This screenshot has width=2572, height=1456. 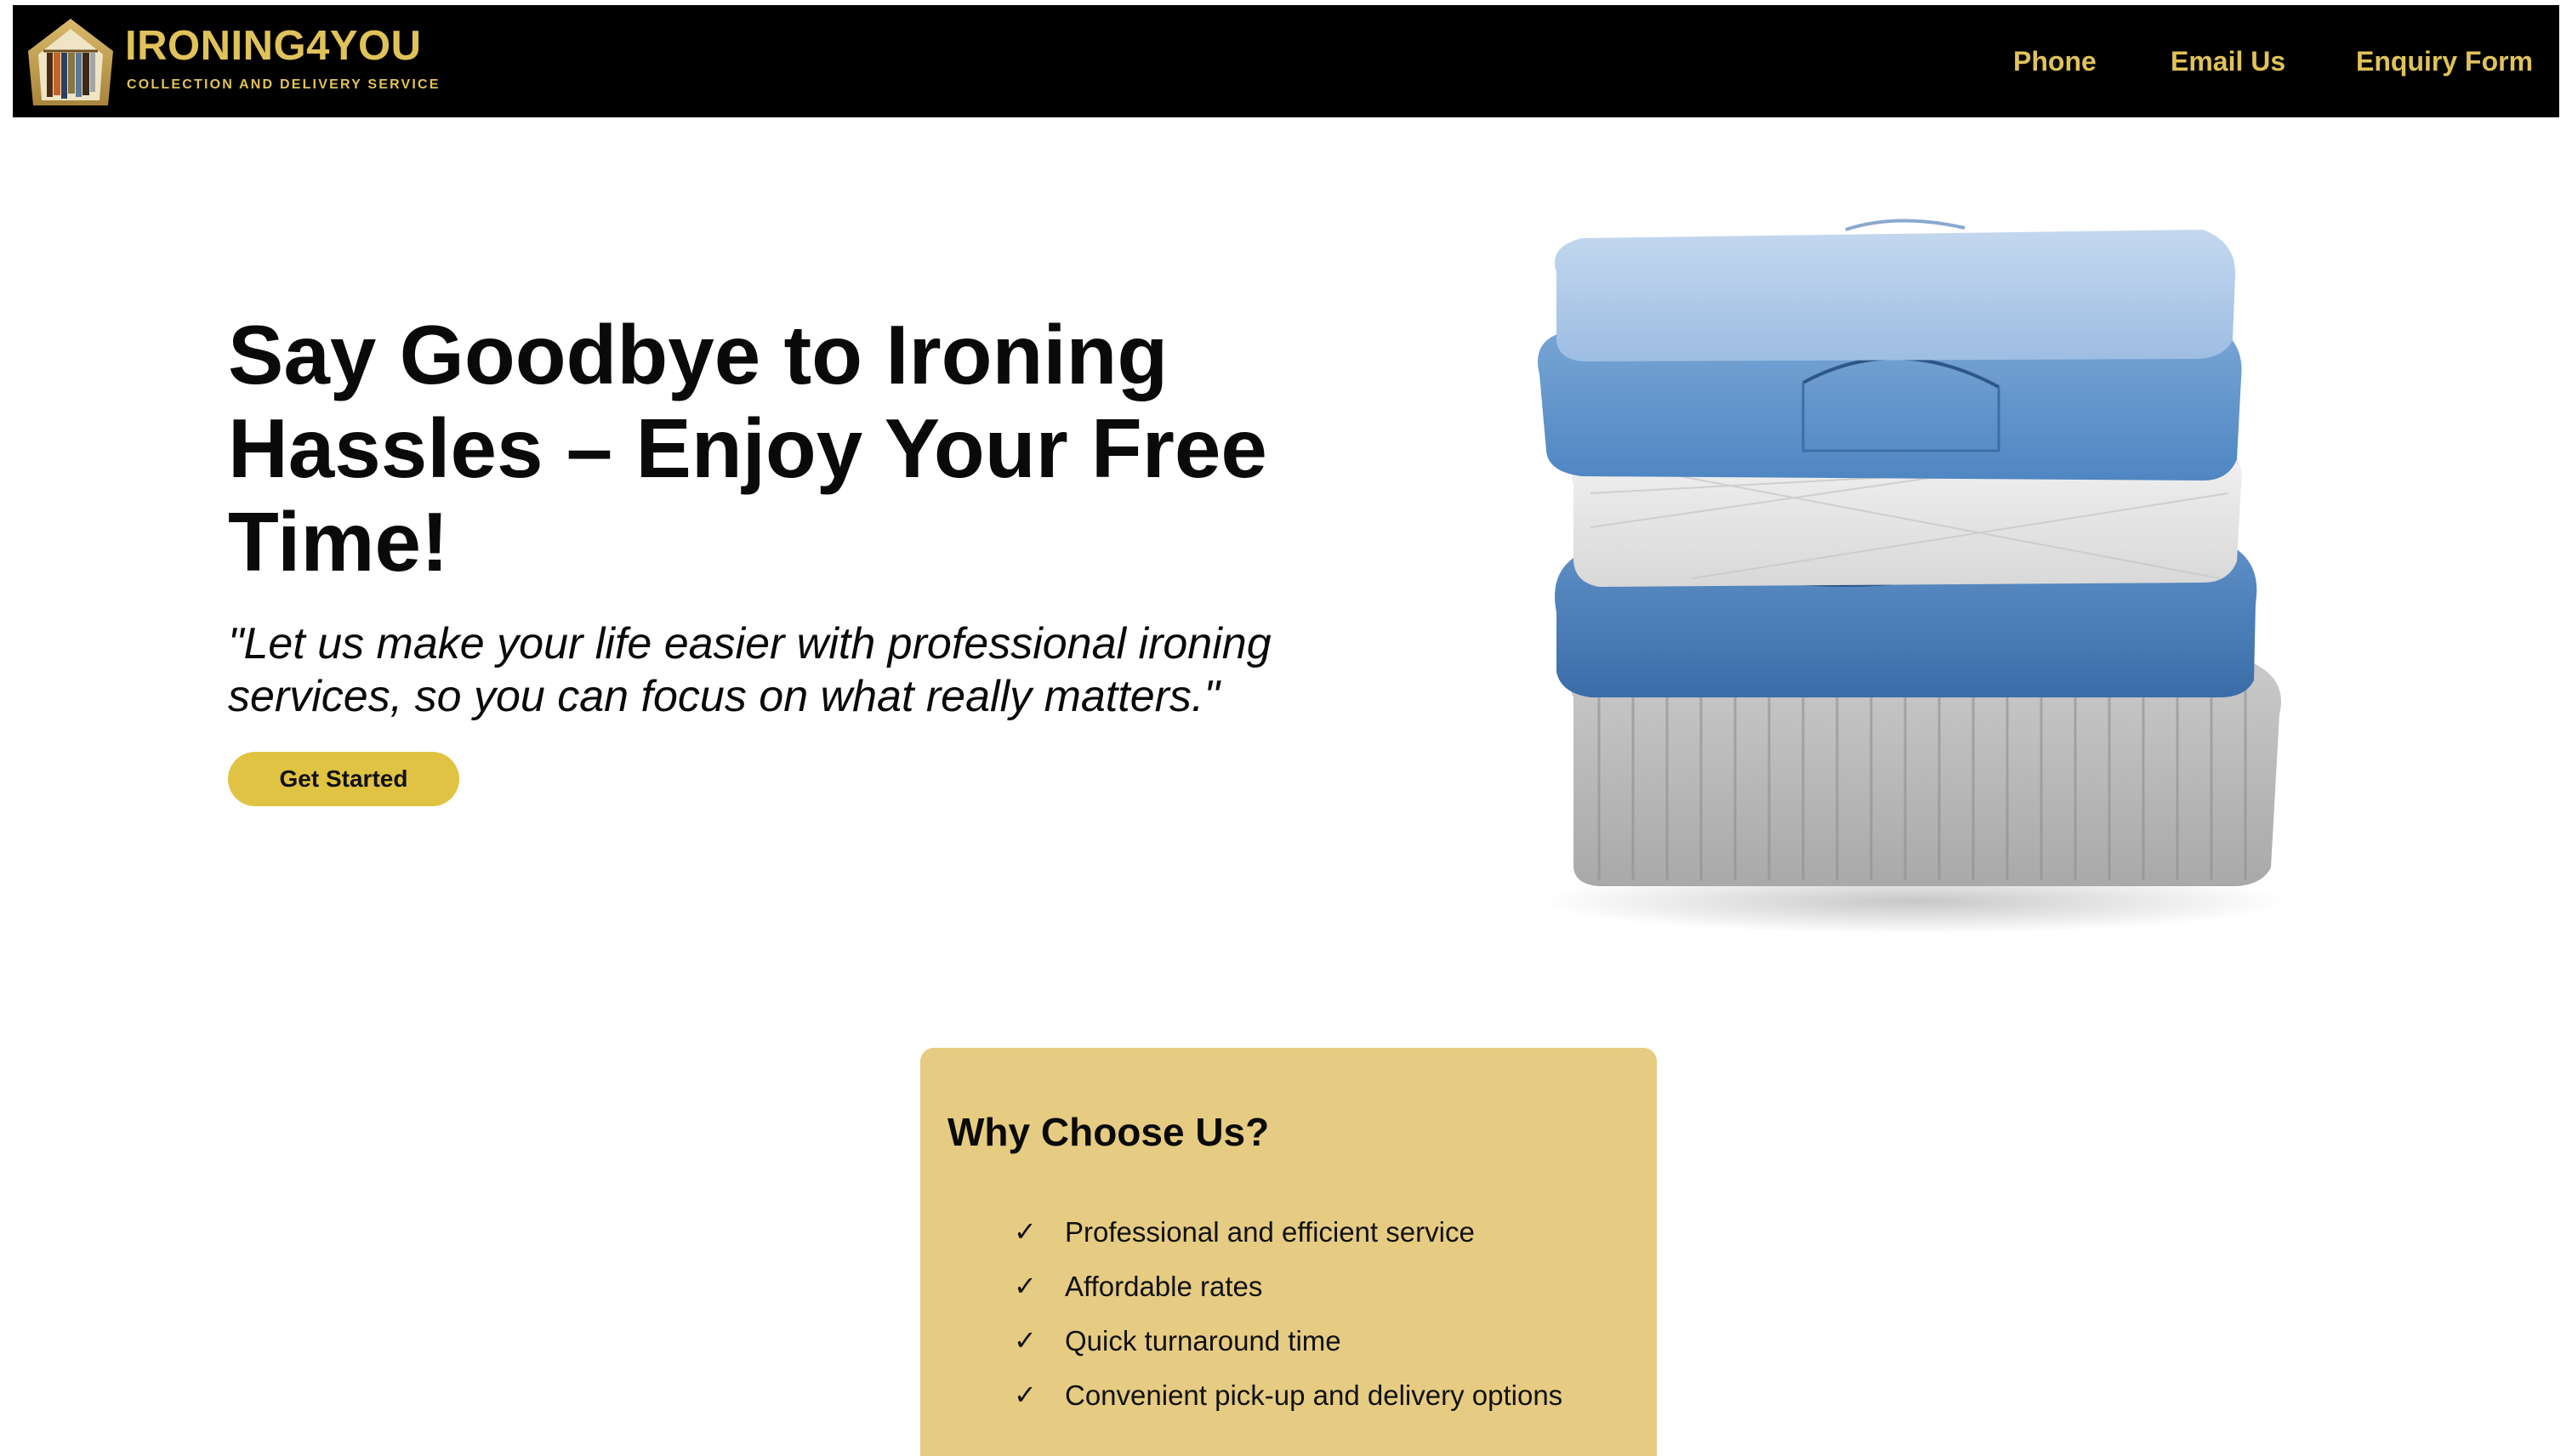 I want to click on brand-logo-icon, so click(x=71, y=63).